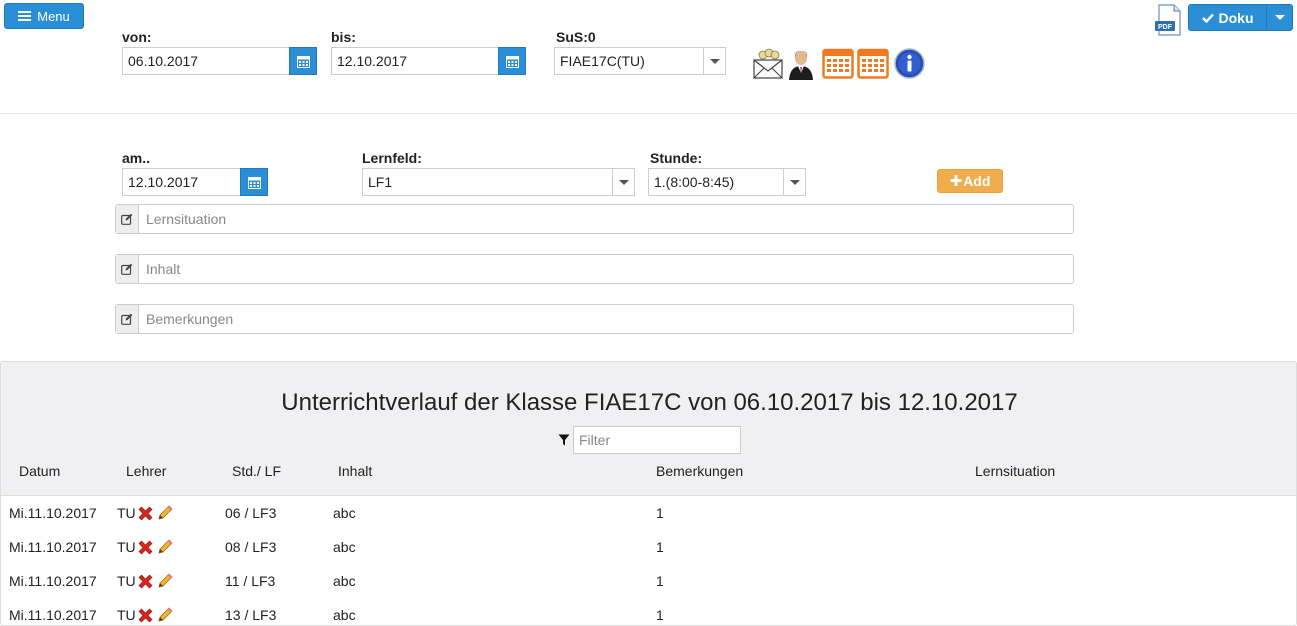  What do you see at coordinates (137, 37) in the screenshot?
I see `von-label: von:` at bounding box center [137, 37].